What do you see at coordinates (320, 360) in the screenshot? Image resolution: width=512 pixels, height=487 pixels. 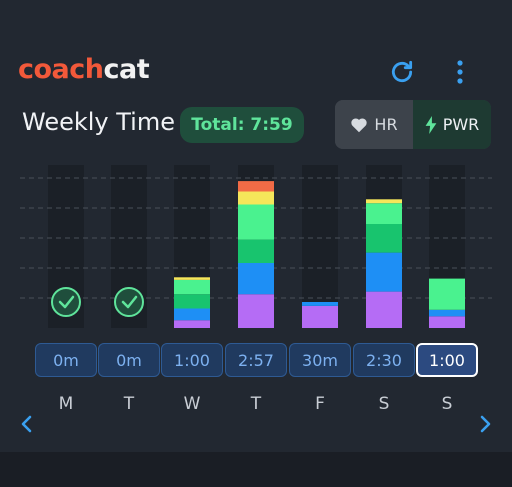 I see `day-duration-button: 30m` at bounding box center [320, 360].